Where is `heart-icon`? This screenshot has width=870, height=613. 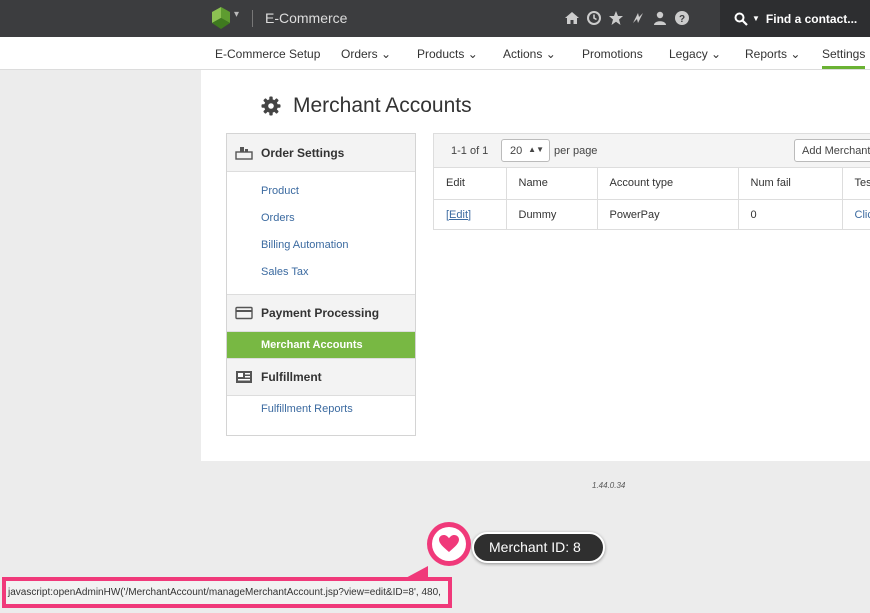 heart-icon is located at coordinates (449, 543).